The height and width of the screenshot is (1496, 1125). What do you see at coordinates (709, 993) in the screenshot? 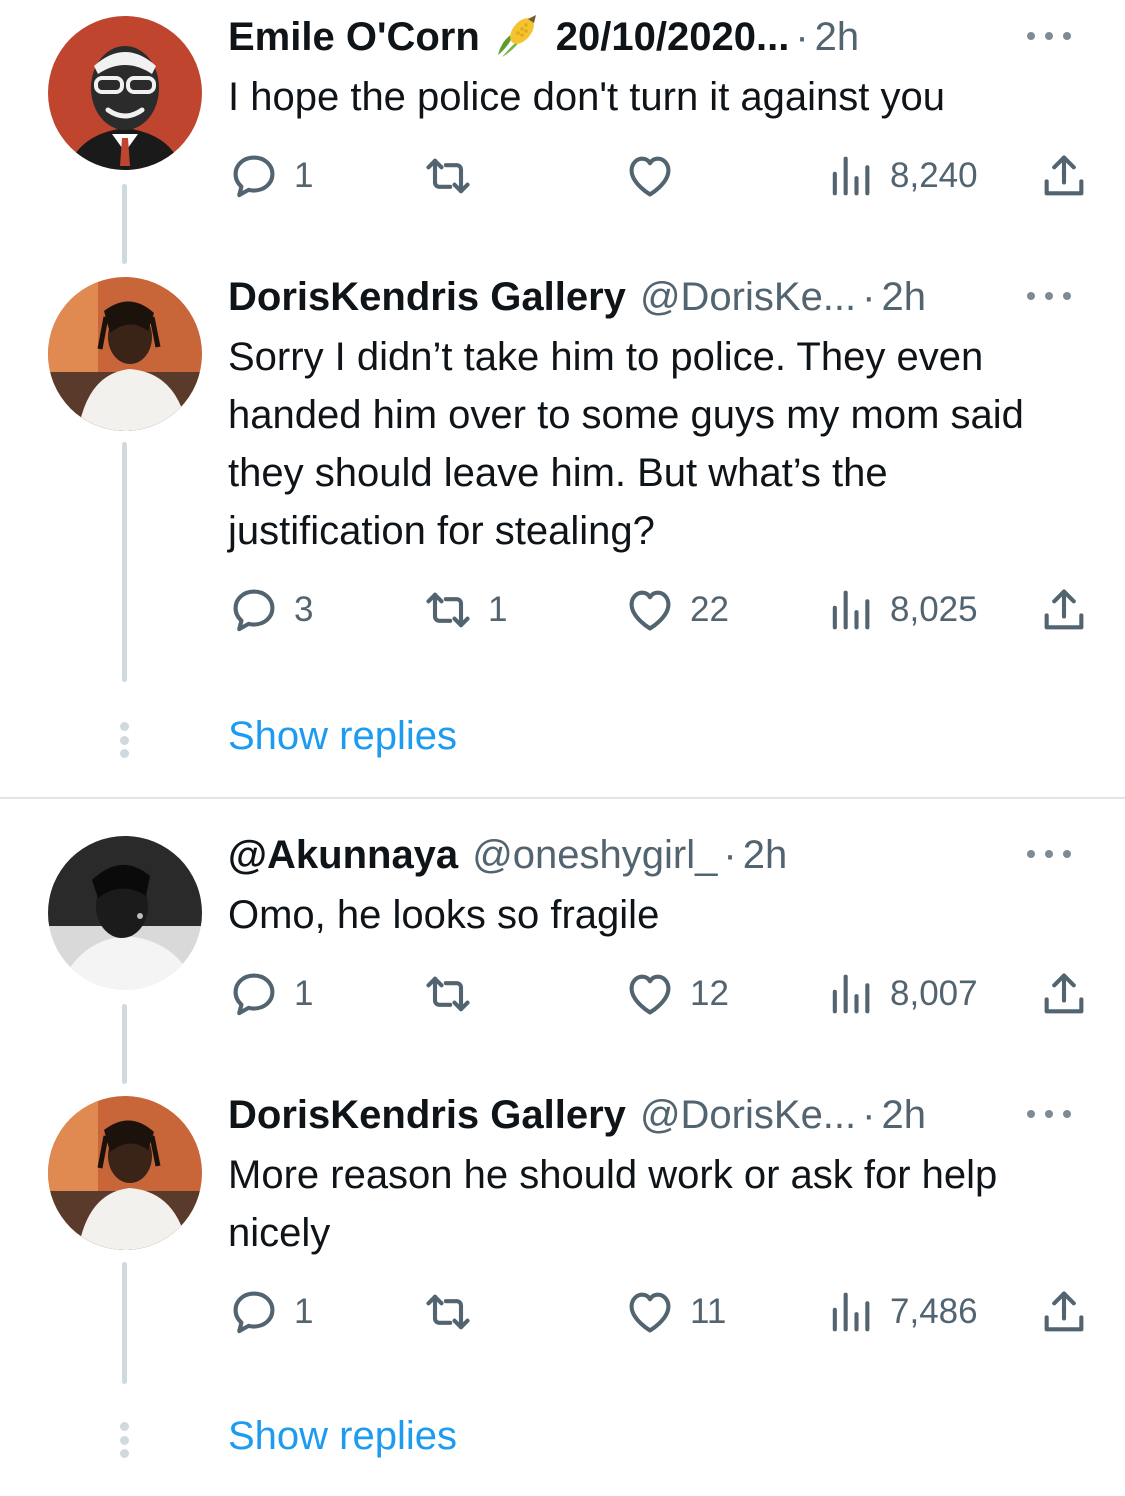
I see `like-count: 12` at bounding box center [709, 993].